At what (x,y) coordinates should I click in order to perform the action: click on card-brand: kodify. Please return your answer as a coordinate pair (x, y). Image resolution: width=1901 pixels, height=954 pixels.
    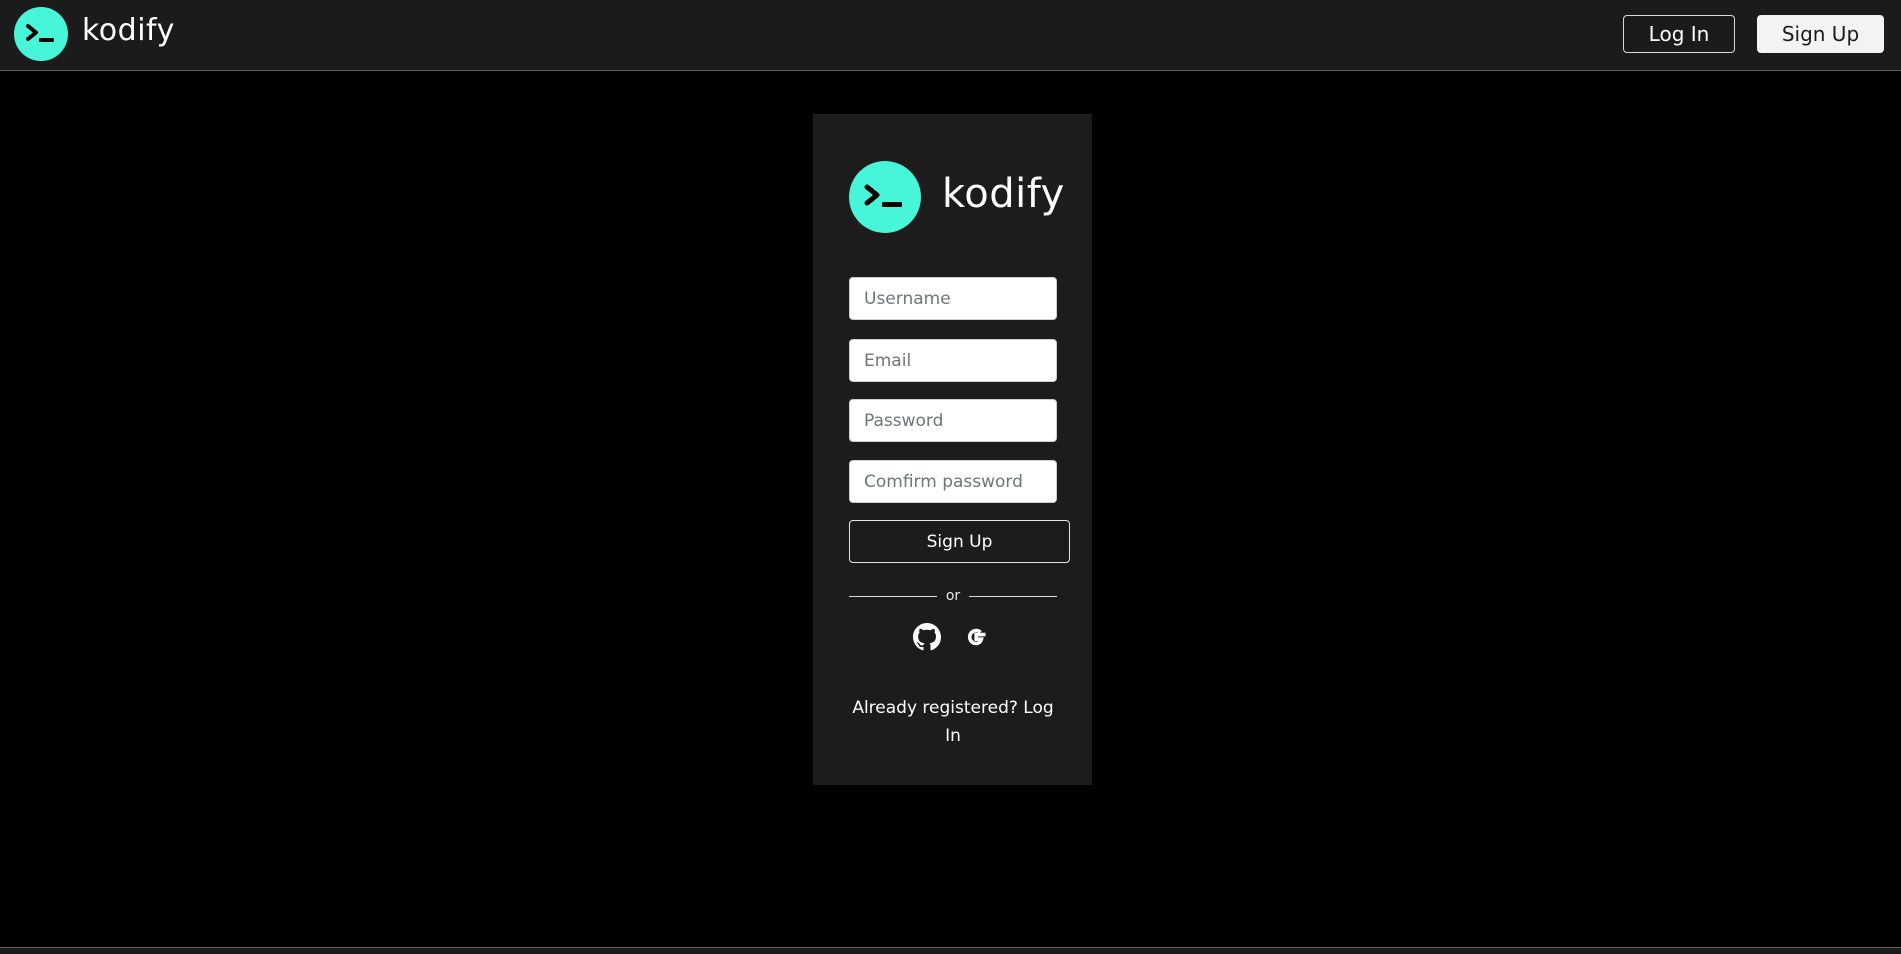
    Looking at the image, I should click on (957, 197).